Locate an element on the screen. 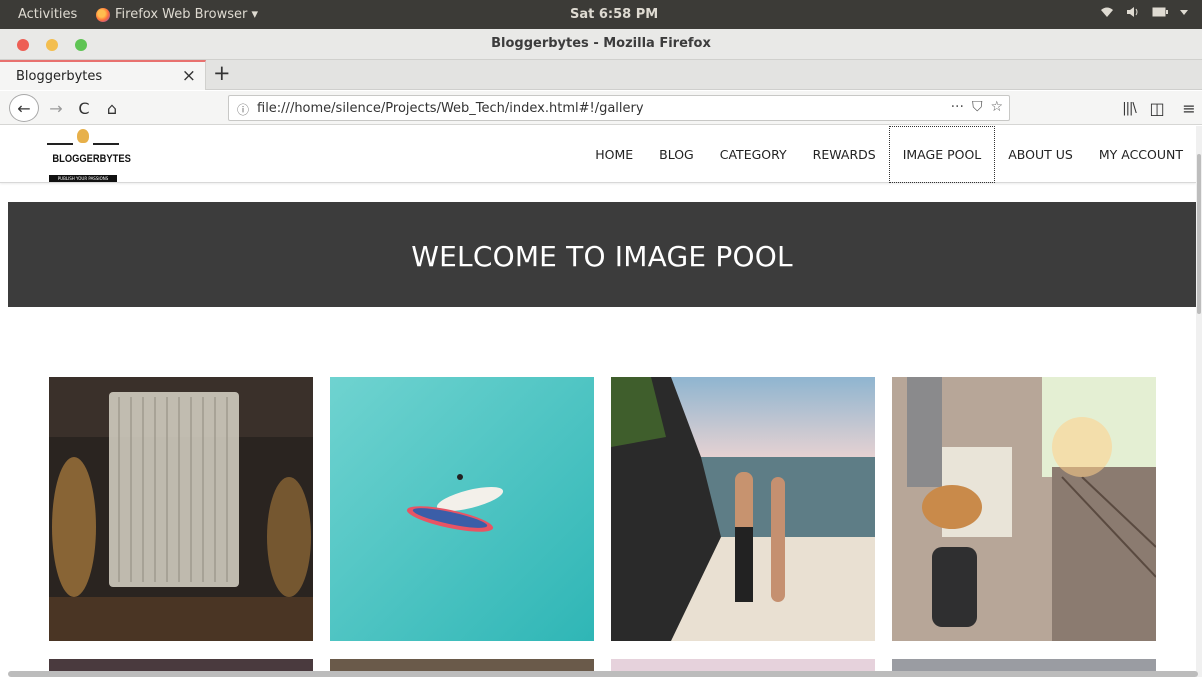 This screenshot has height=677, width=1202. clock: Sat 6:58 PM is located at coordinates (614, 14).